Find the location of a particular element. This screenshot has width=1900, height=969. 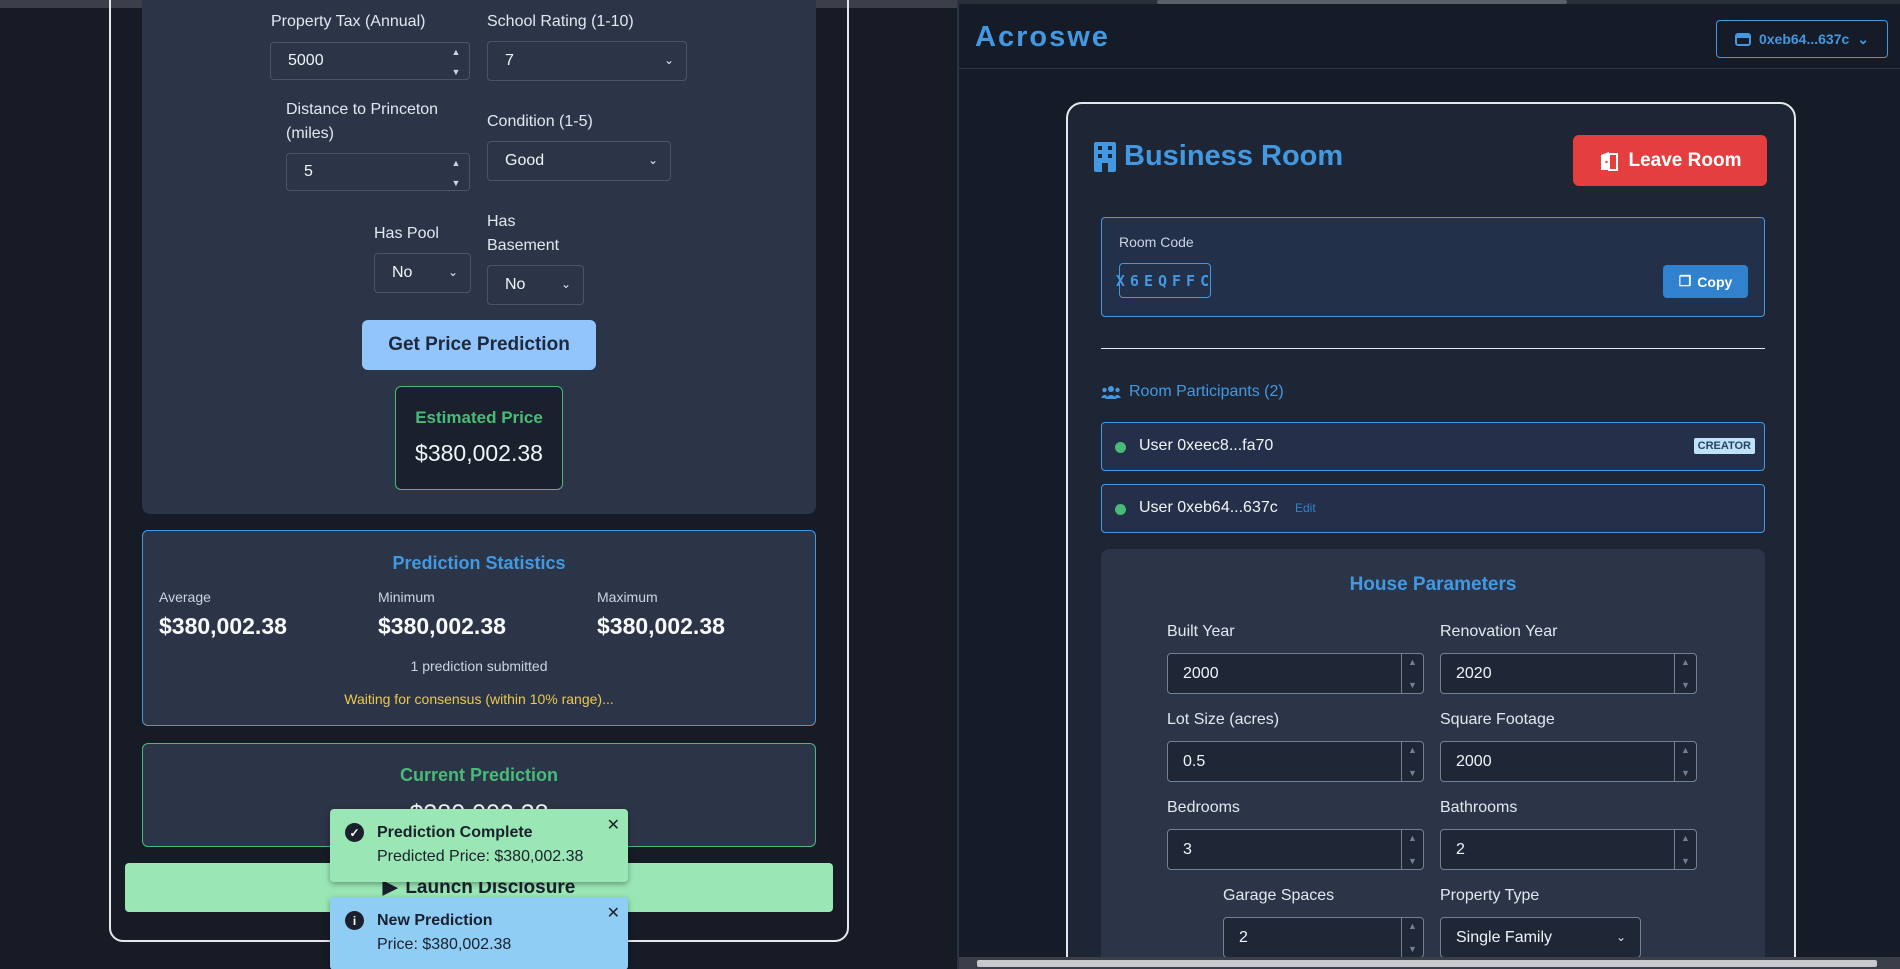

horizontal-scrollbar-thumb is located at coordinates (1427, 963).